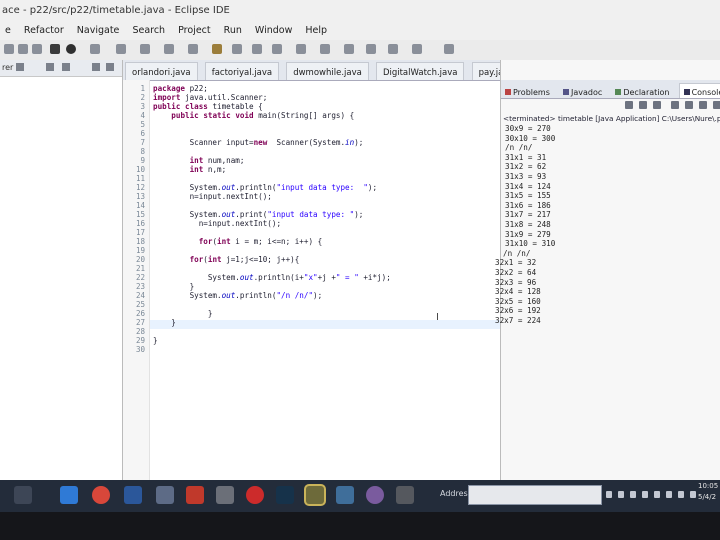  I want to click on menu-item-search: Search, so click(148, 31).